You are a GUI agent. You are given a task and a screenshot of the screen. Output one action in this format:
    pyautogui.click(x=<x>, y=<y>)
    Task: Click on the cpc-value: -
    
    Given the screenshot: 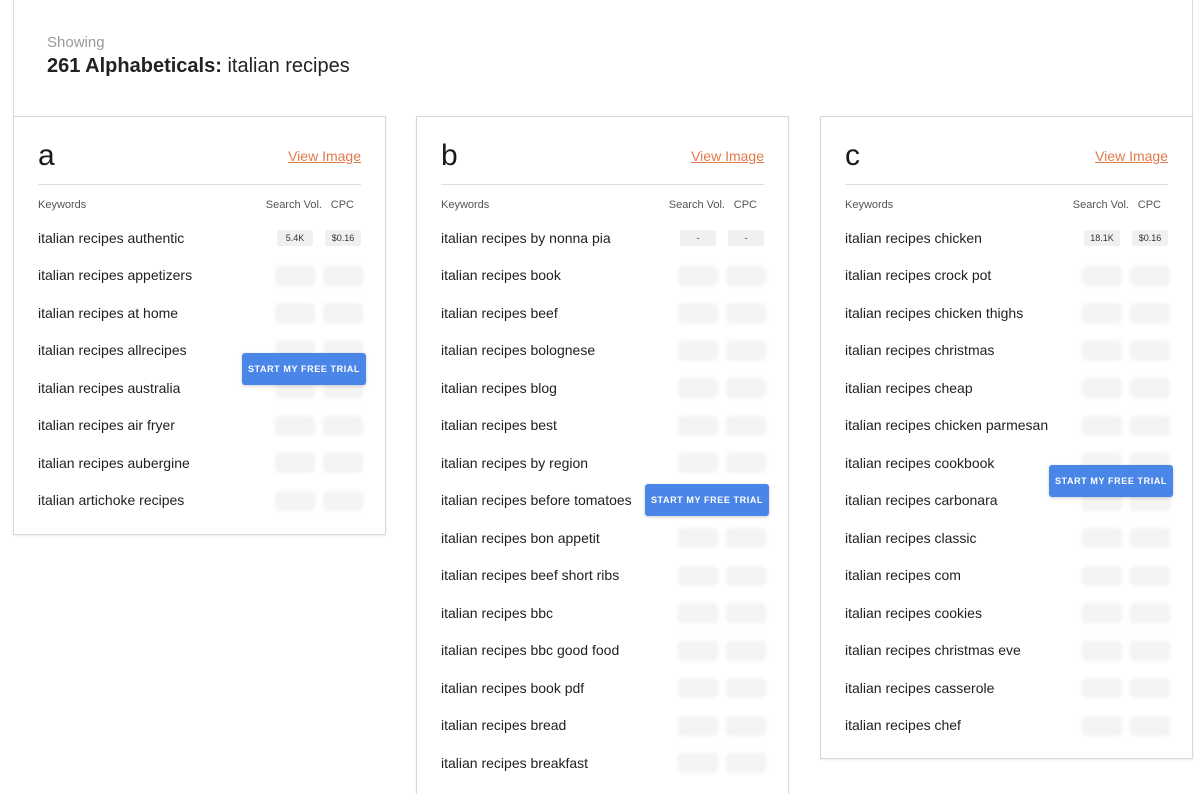 What is the action you would take?
    pyautogui.click(x=746, y=238)
    